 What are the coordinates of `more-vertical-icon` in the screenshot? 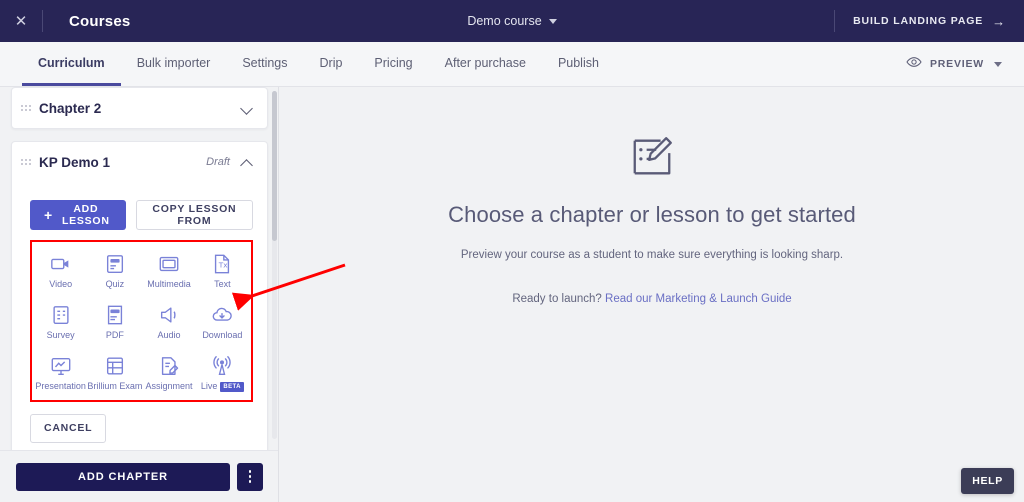 It's located at (250, 476).